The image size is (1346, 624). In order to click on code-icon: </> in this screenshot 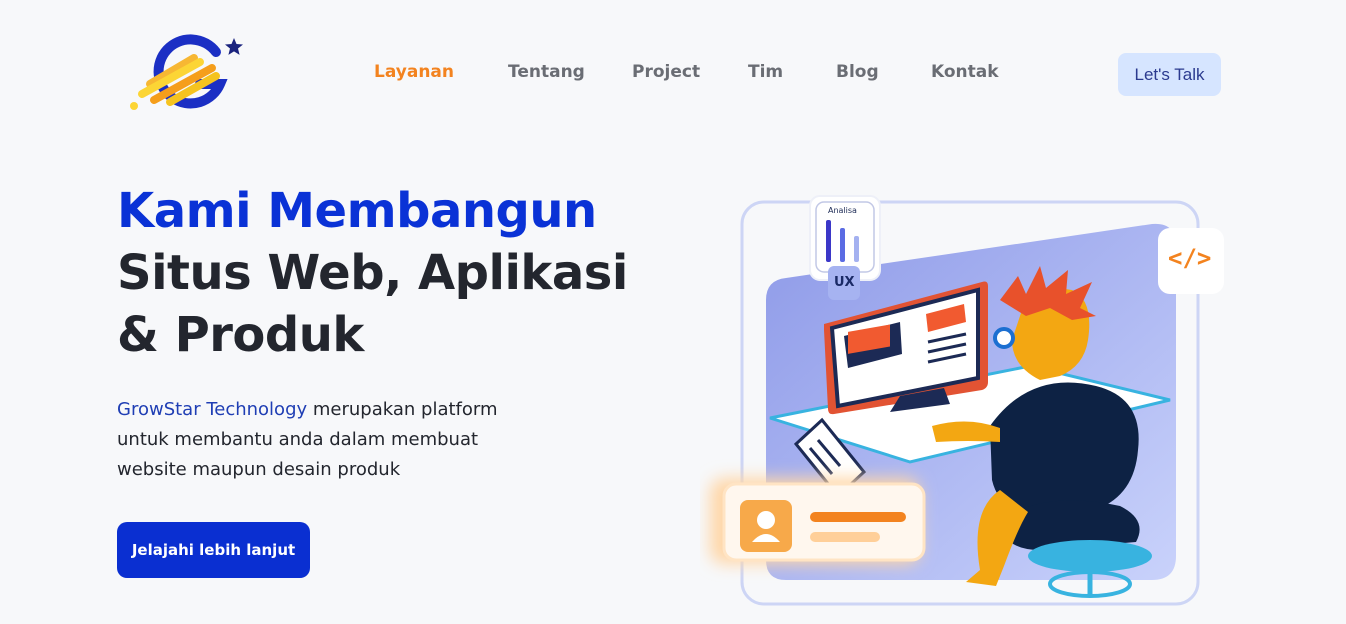, I will do `click(1190, 258)`.